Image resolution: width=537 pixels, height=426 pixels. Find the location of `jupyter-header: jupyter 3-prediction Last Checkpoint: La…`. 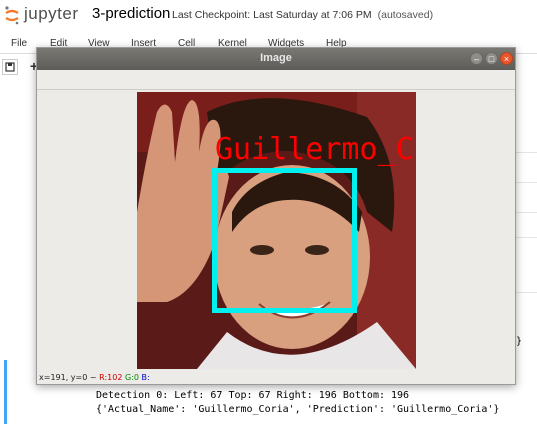

jupyter-header: jupyter 3-prediction Last Checkpoint: La… is located at coordinates (268, 16).